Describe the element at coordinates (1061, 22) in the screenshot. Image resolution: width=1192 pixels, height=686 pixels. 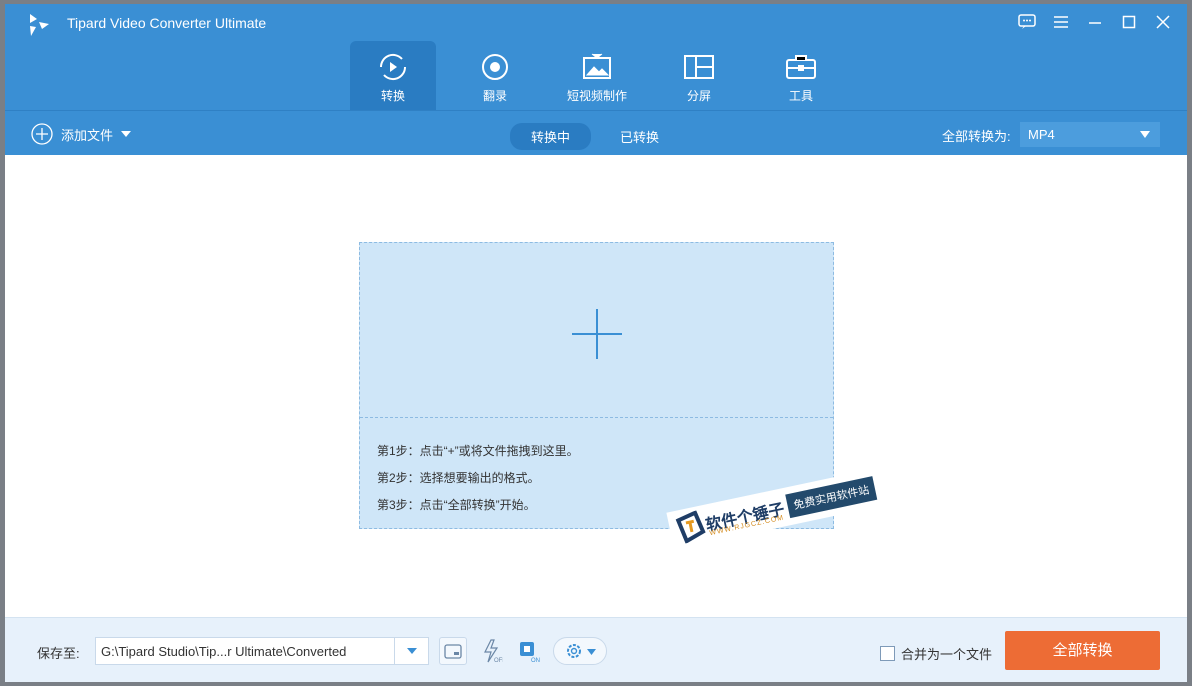
I see `menu-icon` at that location.